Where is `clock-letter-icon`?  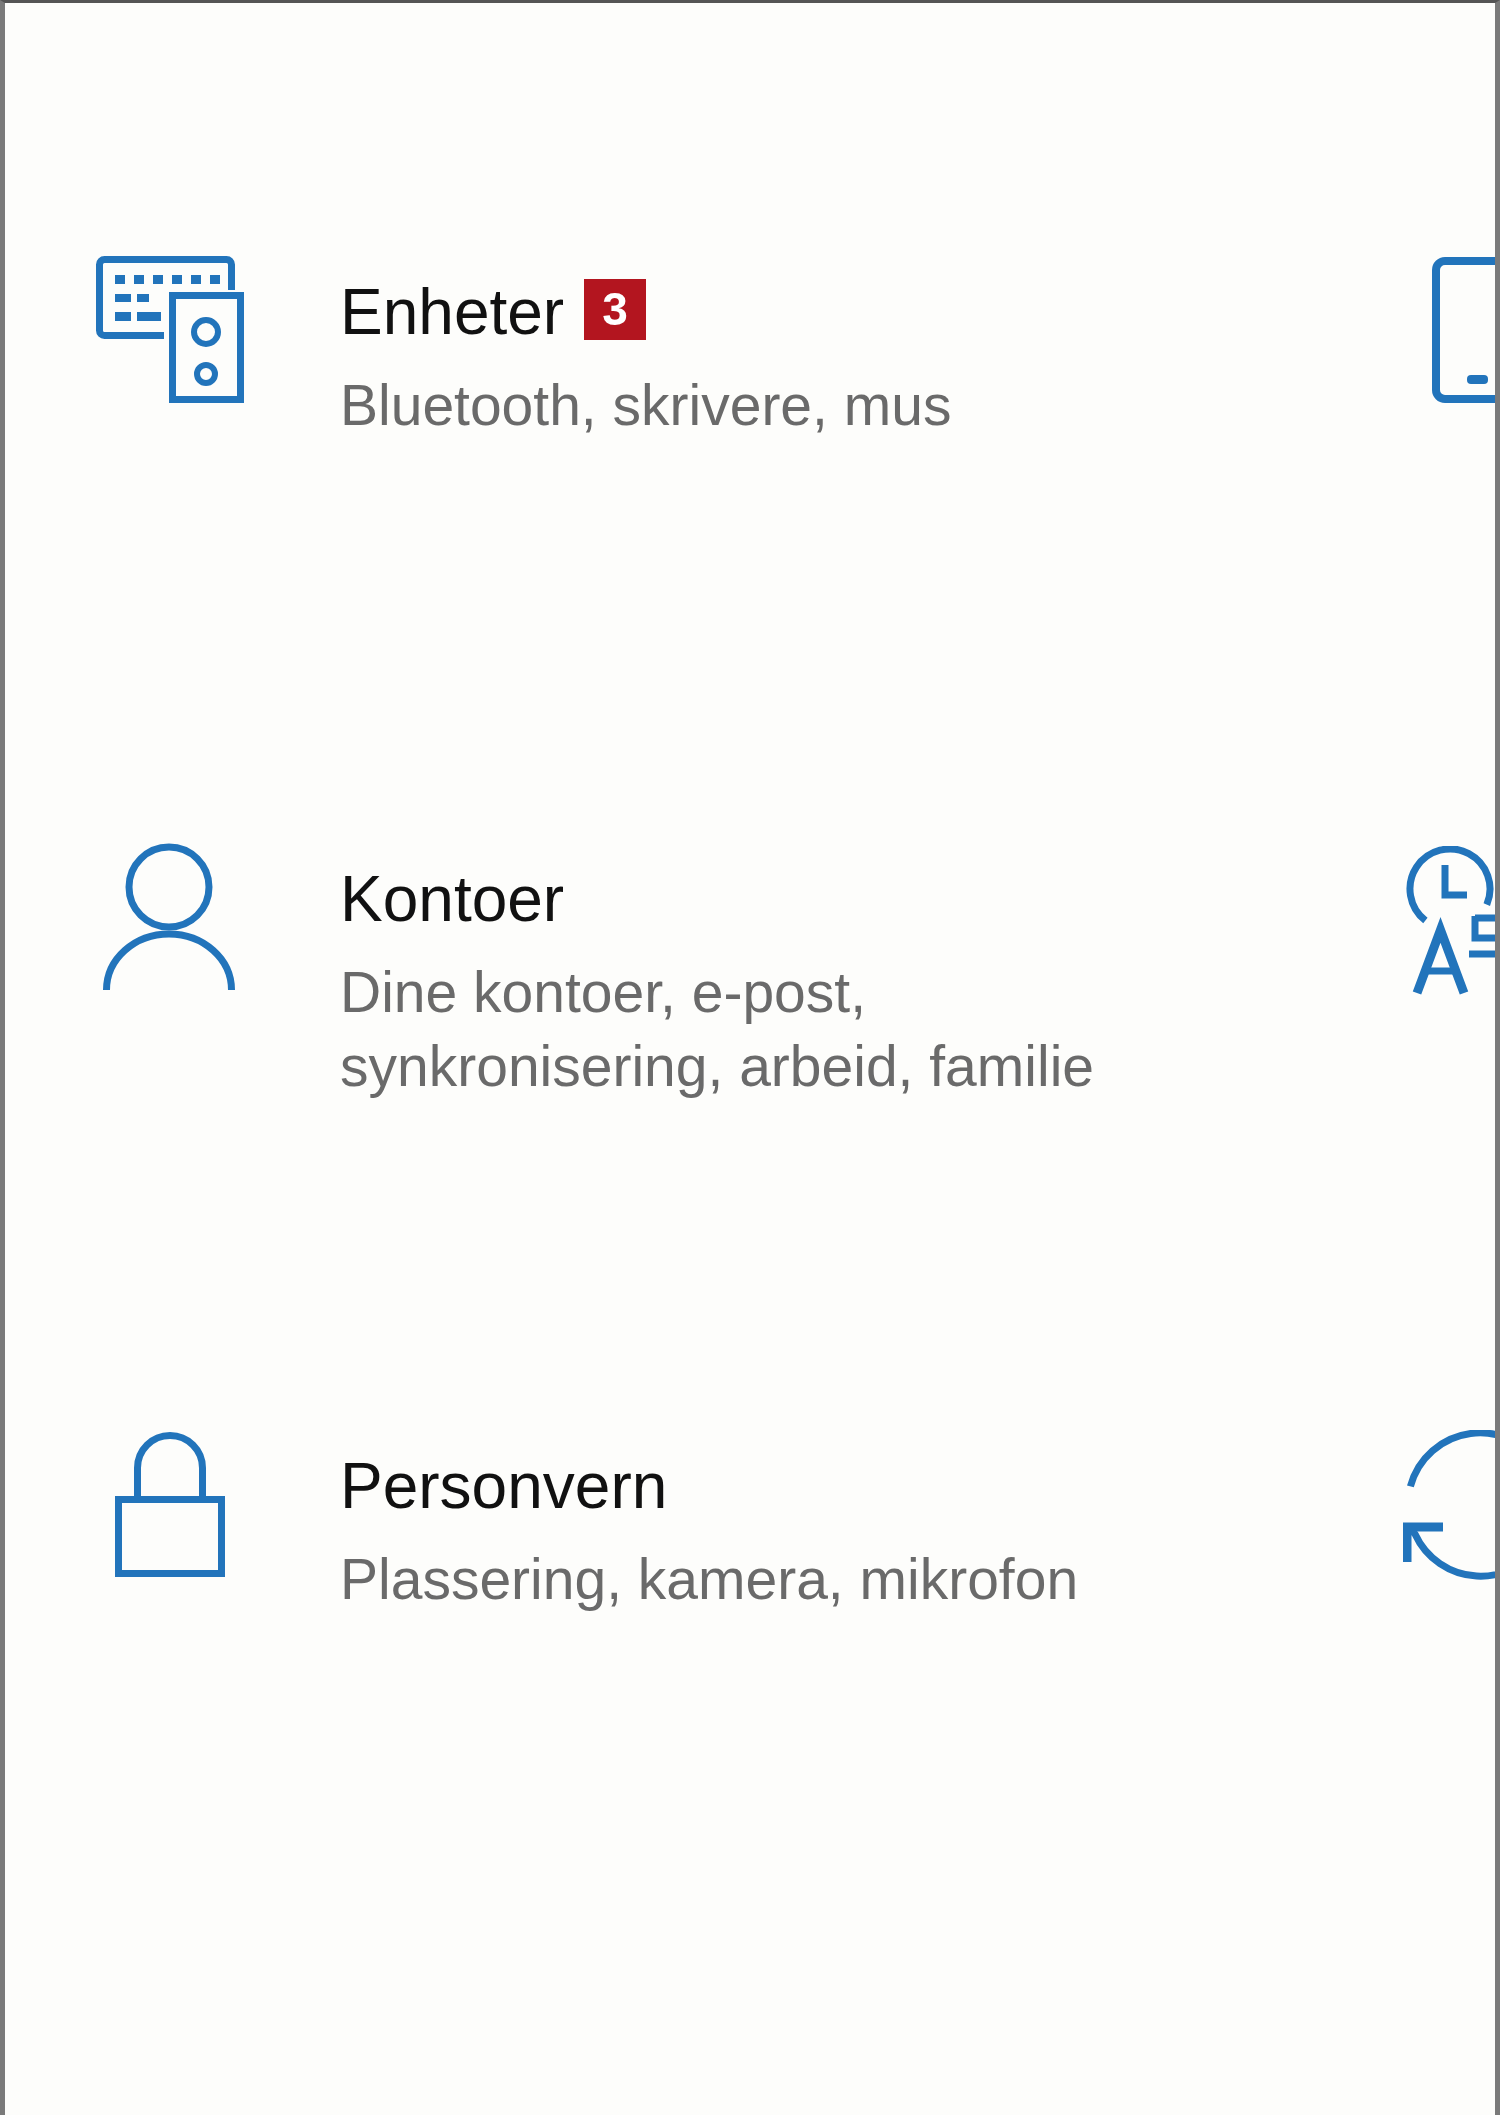
clock-letter-icon is located at coordinates (1449, 921).